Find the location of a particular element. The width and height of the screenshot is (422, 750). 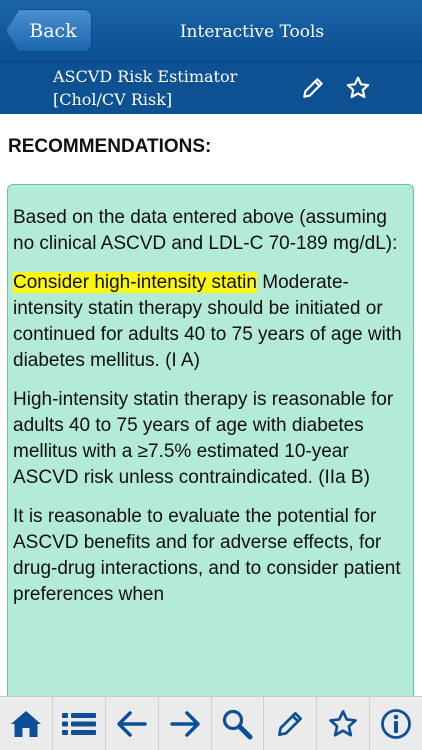

arrow-left-icon is located at coordinates (132, 723).